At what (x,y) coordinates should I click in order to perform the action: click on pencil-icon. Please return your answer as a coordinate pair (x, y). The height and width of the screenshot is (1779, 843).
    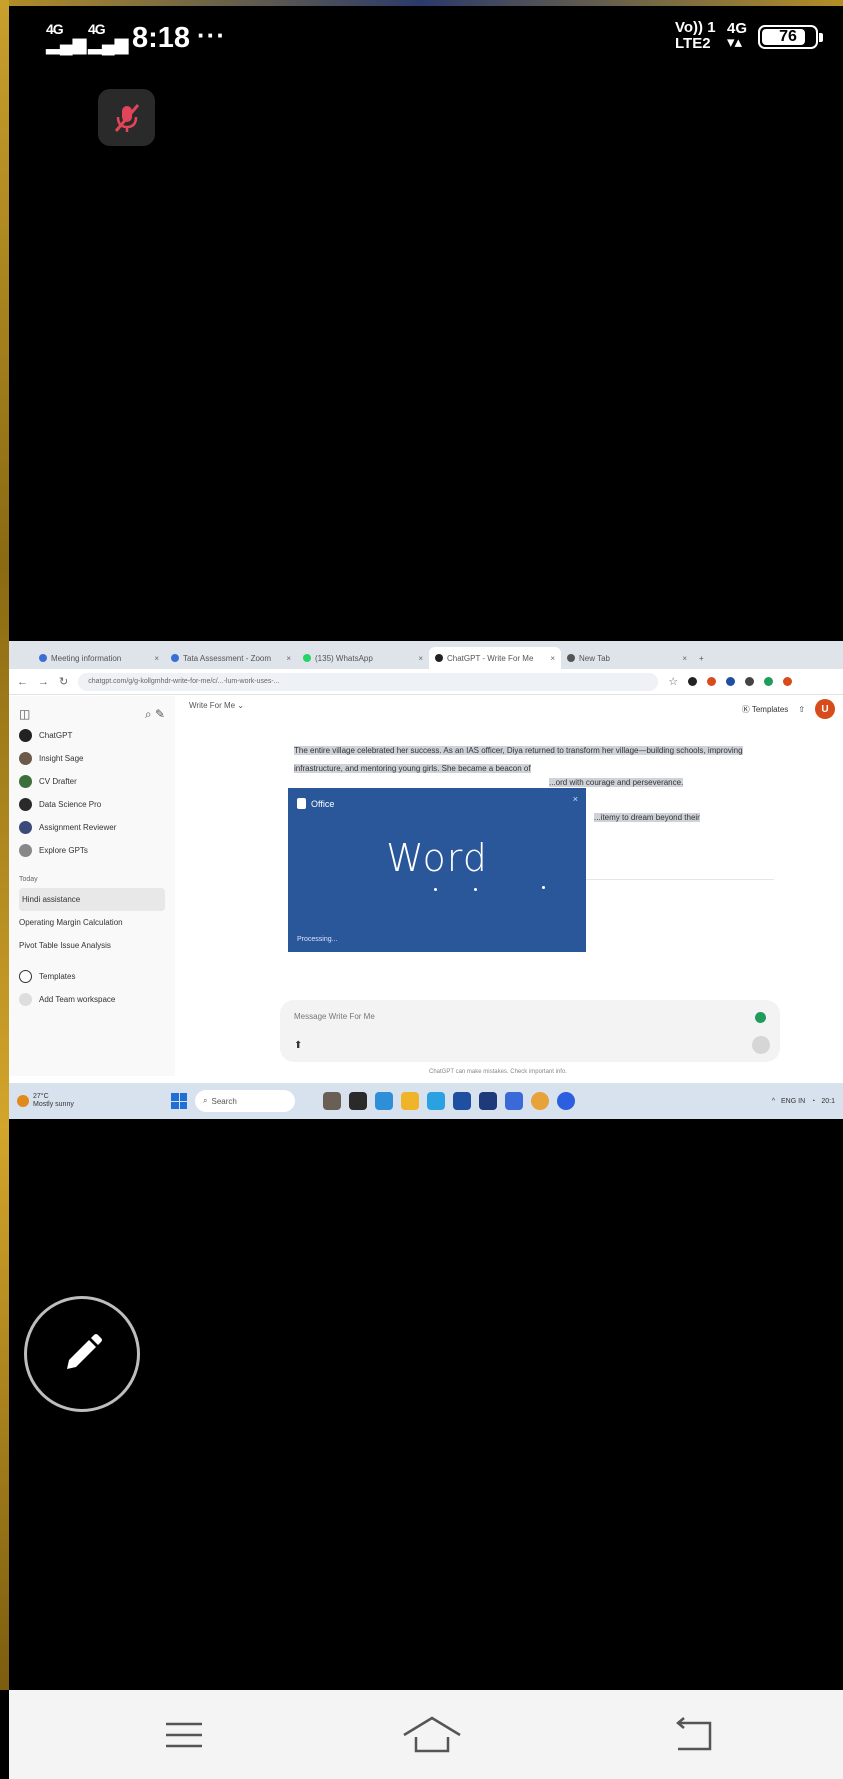
    Looking at the image, I should click on (84, 1351).